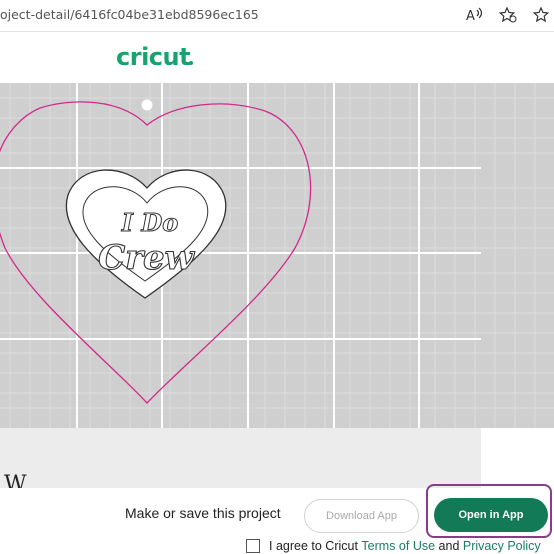 The width and height of the screenshot is (554, 554). What do you see at coordinates (203, 513) in the screenshot?
I see `make-or-save-prompt: Make or save this project` at bounding box center [203, 513].